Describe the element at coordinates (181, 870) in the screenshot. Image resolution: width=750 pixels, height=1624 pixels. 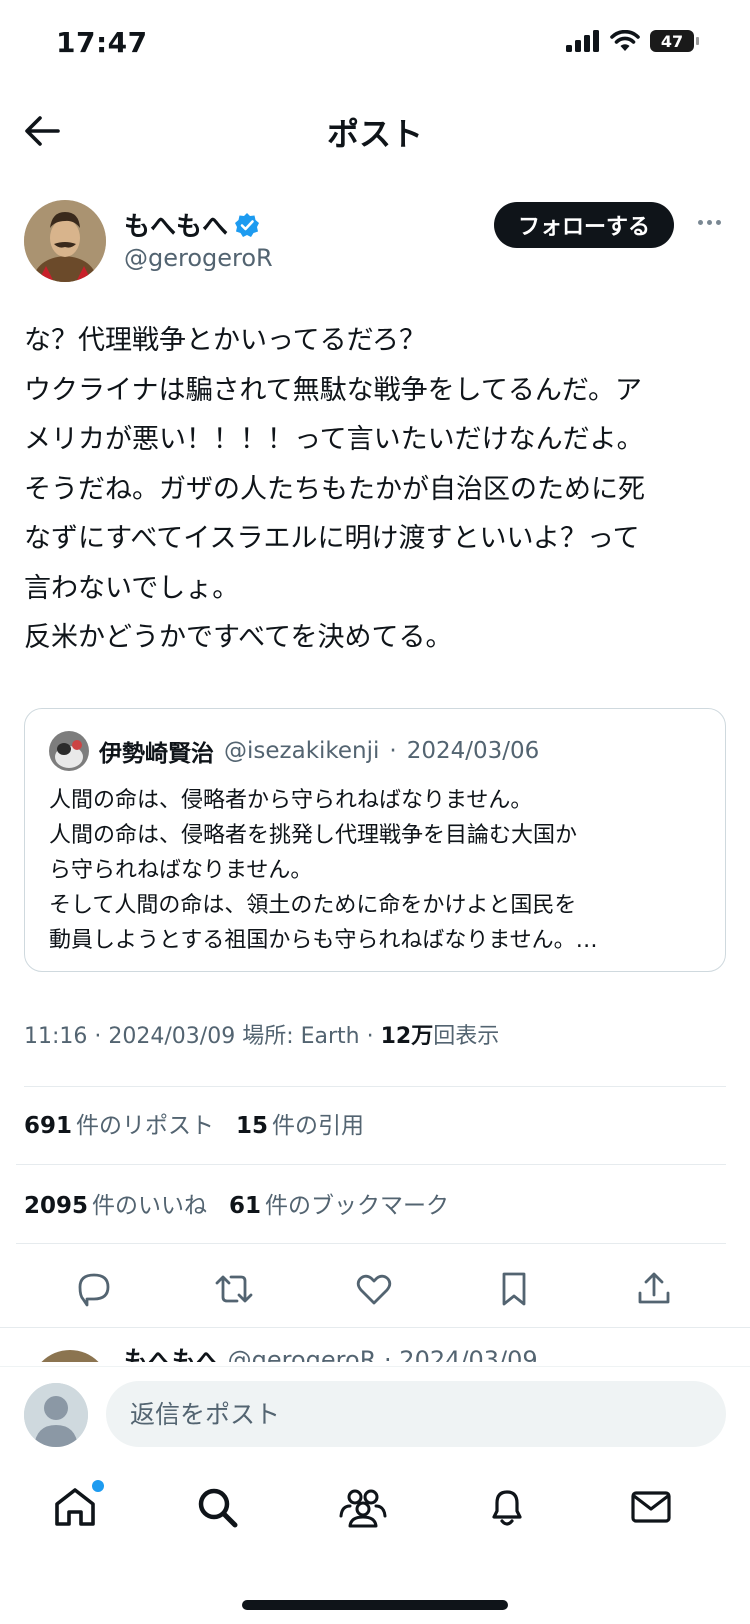
I see `quoted-text-line: ら守られねばなりません。` at that location.